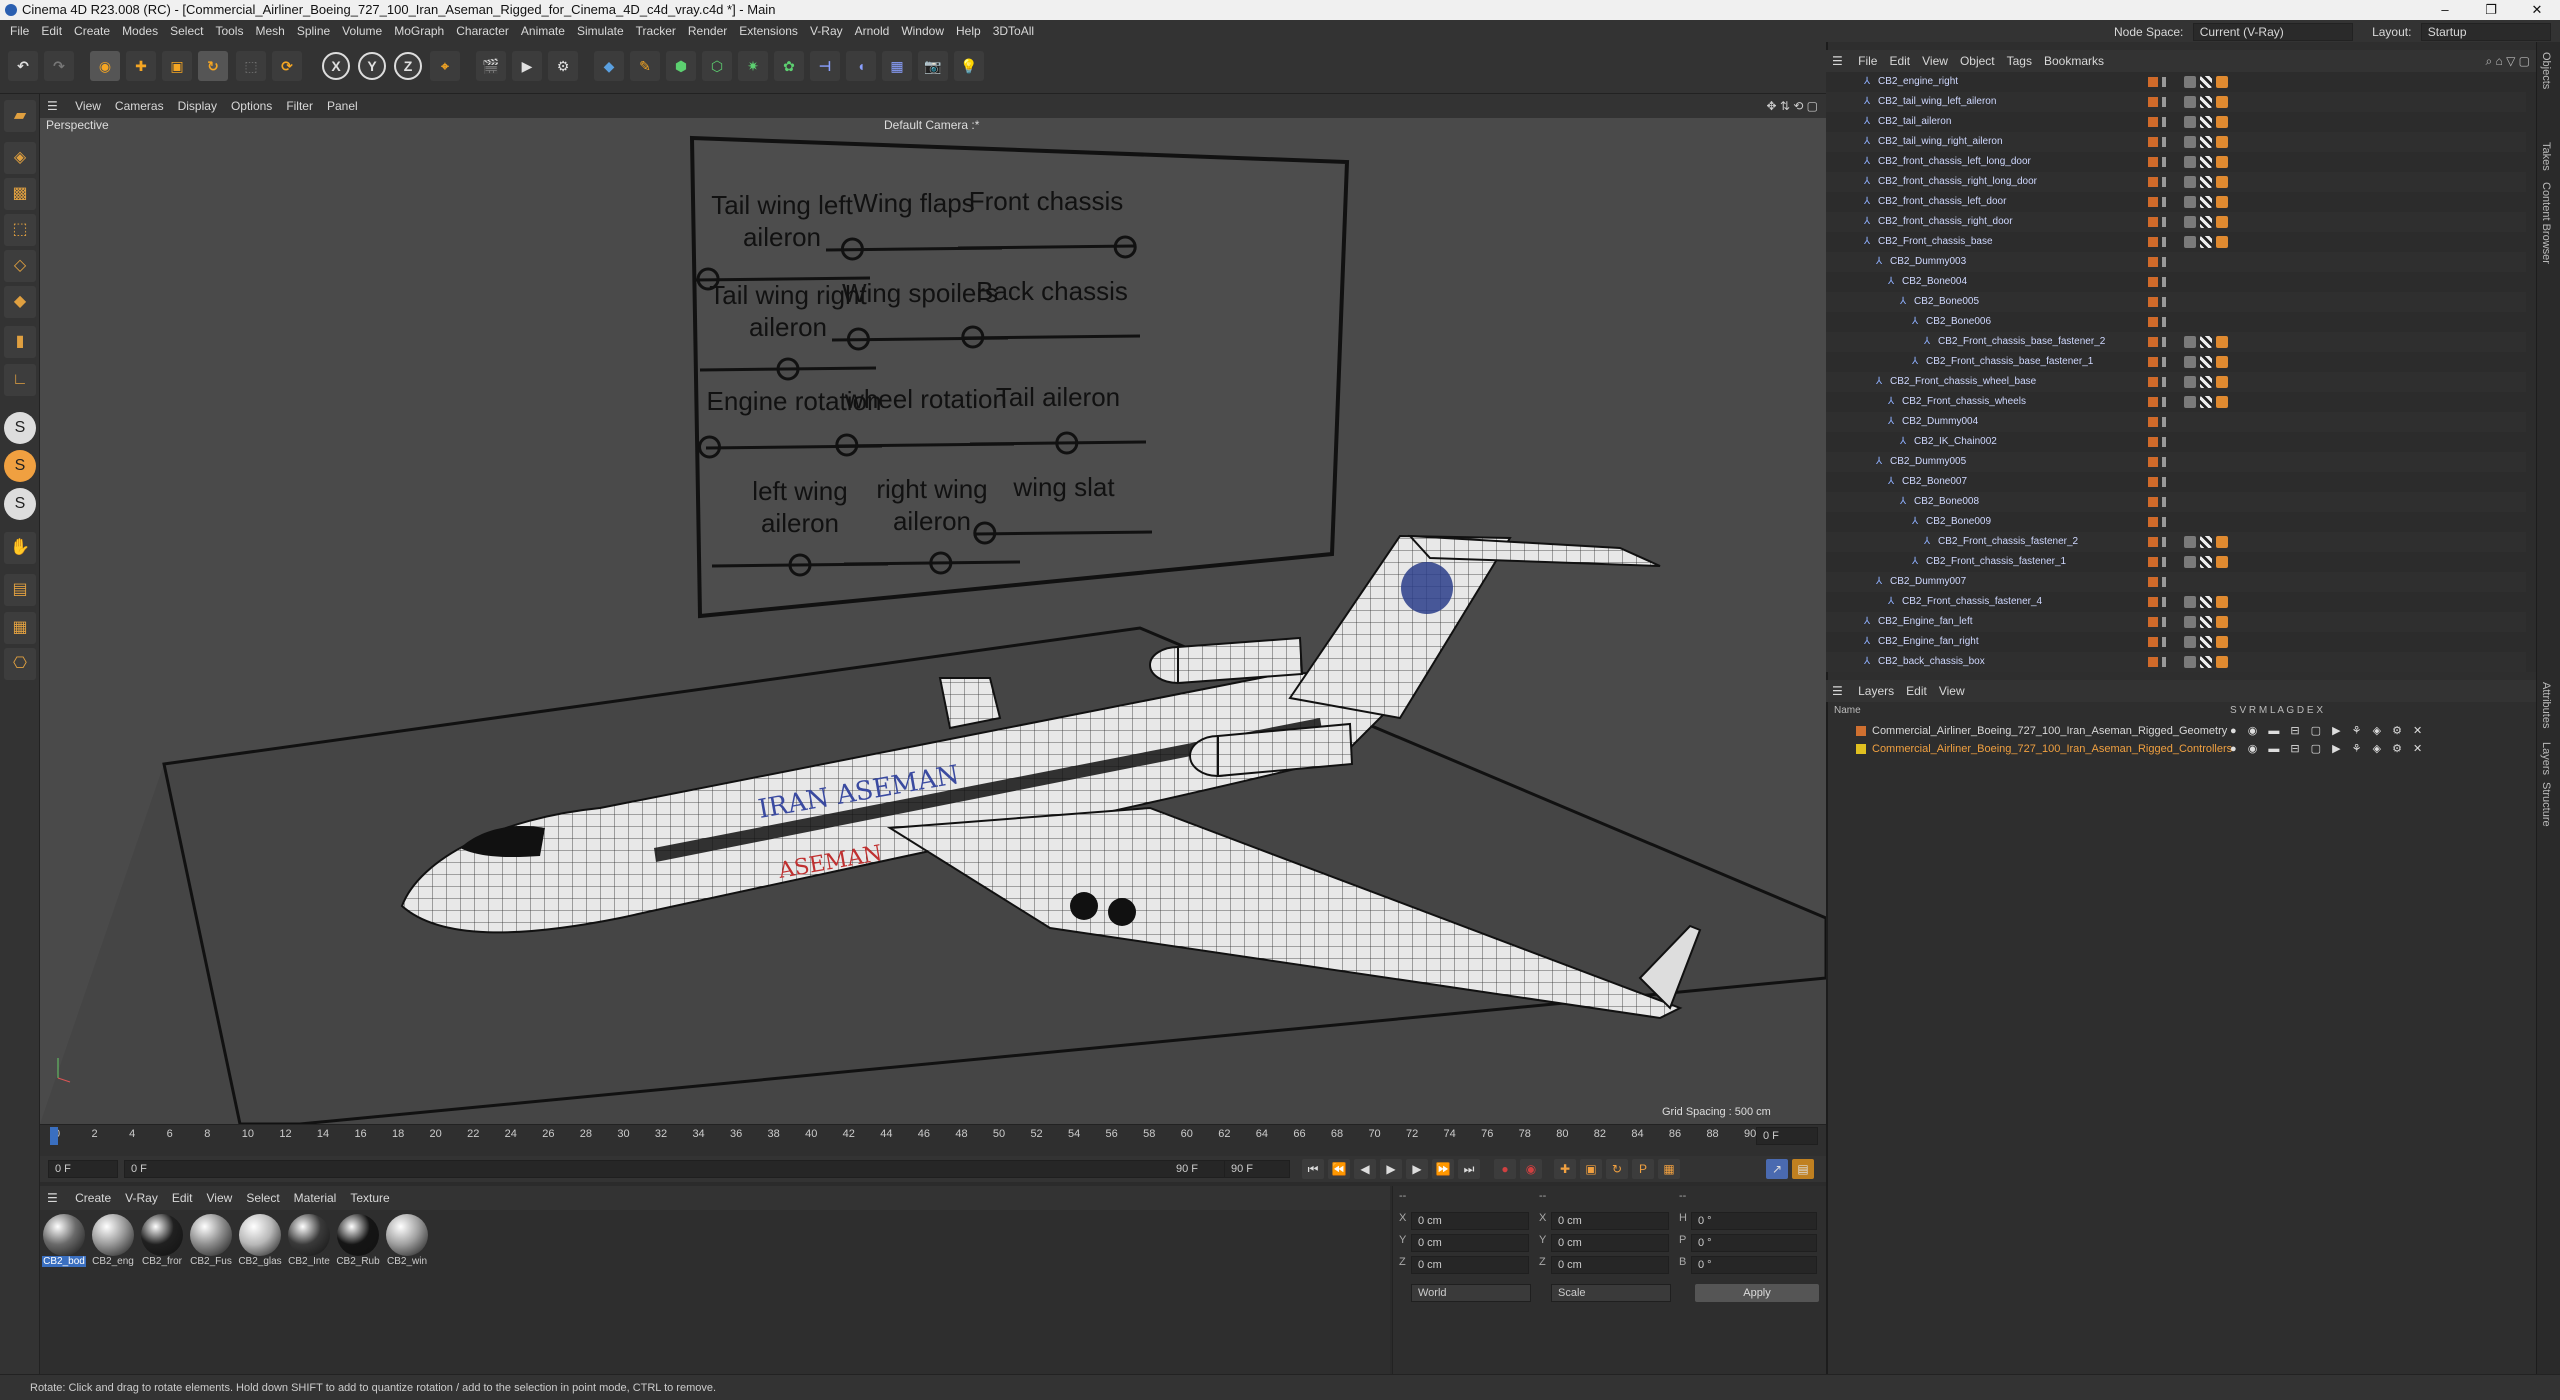 The width and height of the screenshot is (2560, 1400). Describe the element at coordinates (2176, 242) in the screenshot. I see `object-row: ⅄ CB2_Front_chassis_base` at that location.